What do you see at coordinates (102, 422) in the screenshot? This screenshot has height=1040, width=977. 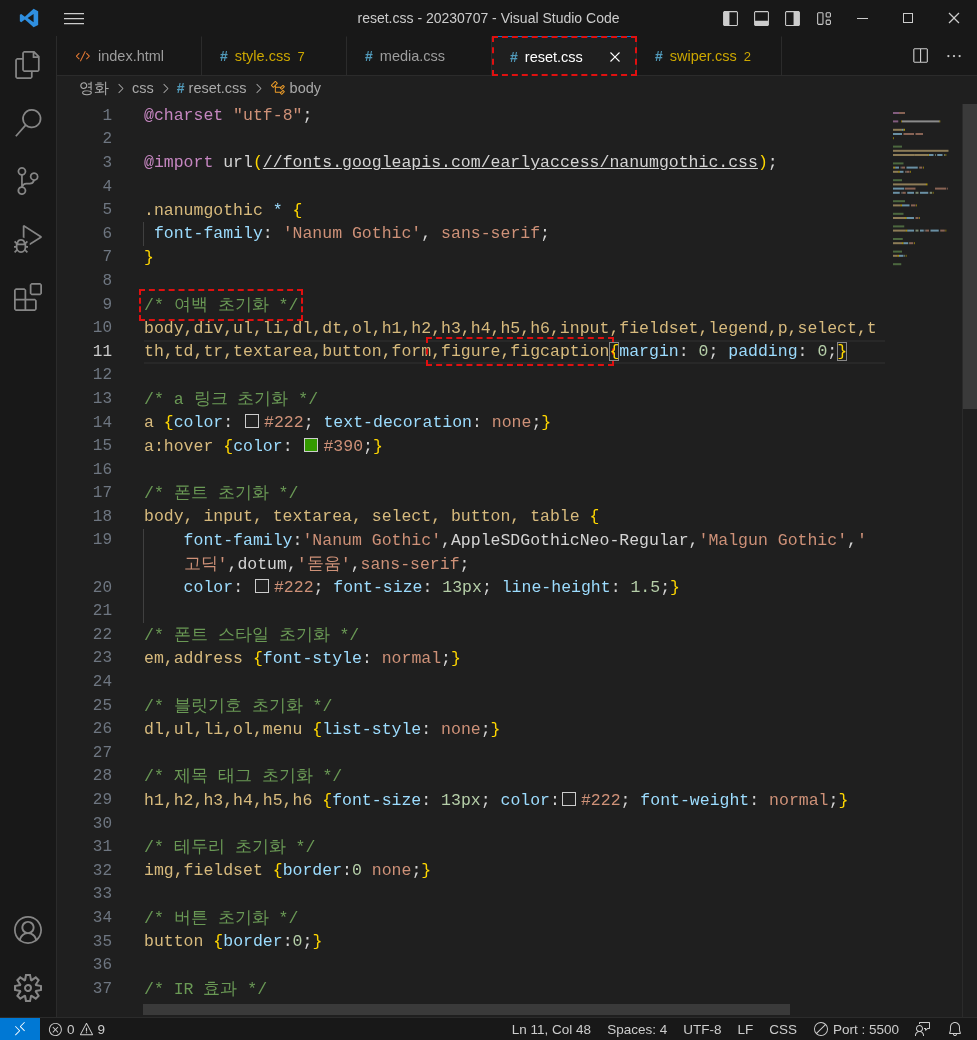 I see `line-number: 14` at bounding box center [102, 422].